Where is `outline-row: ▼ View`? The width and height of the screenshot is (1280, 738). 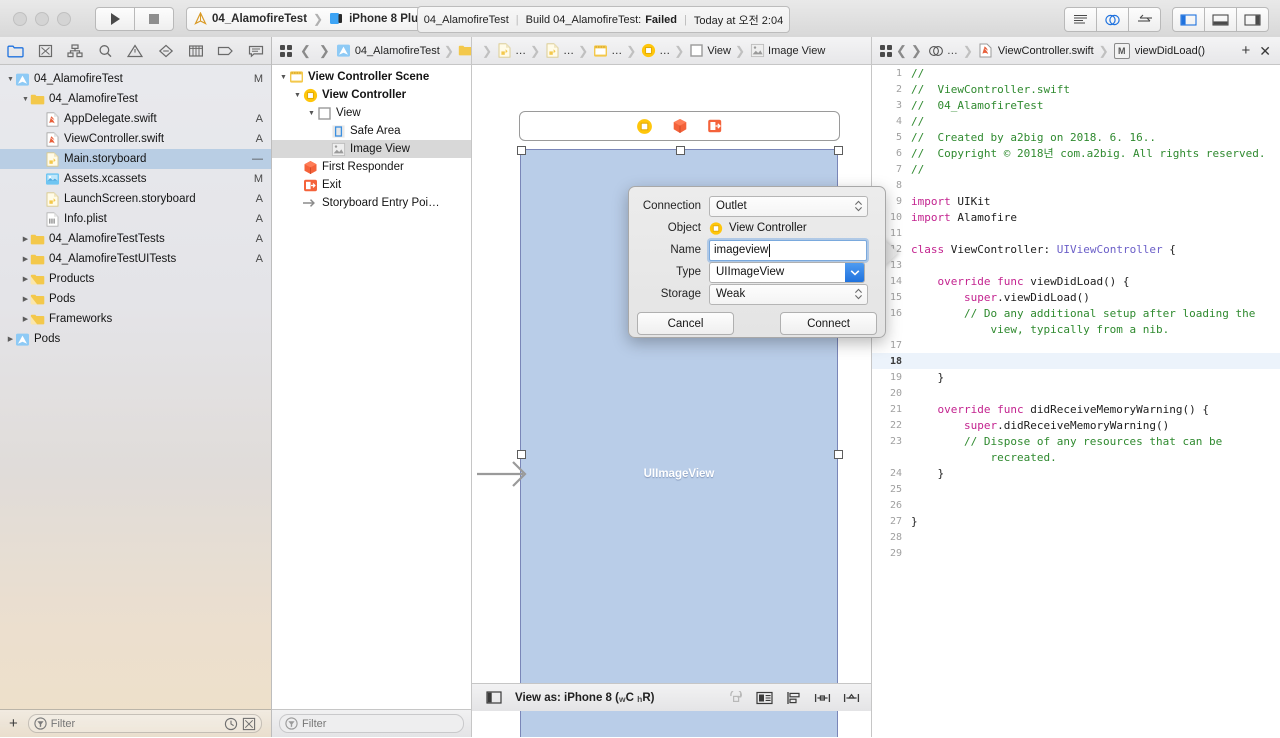
outline-row: ▼ View is located at coordinates (371, 113).